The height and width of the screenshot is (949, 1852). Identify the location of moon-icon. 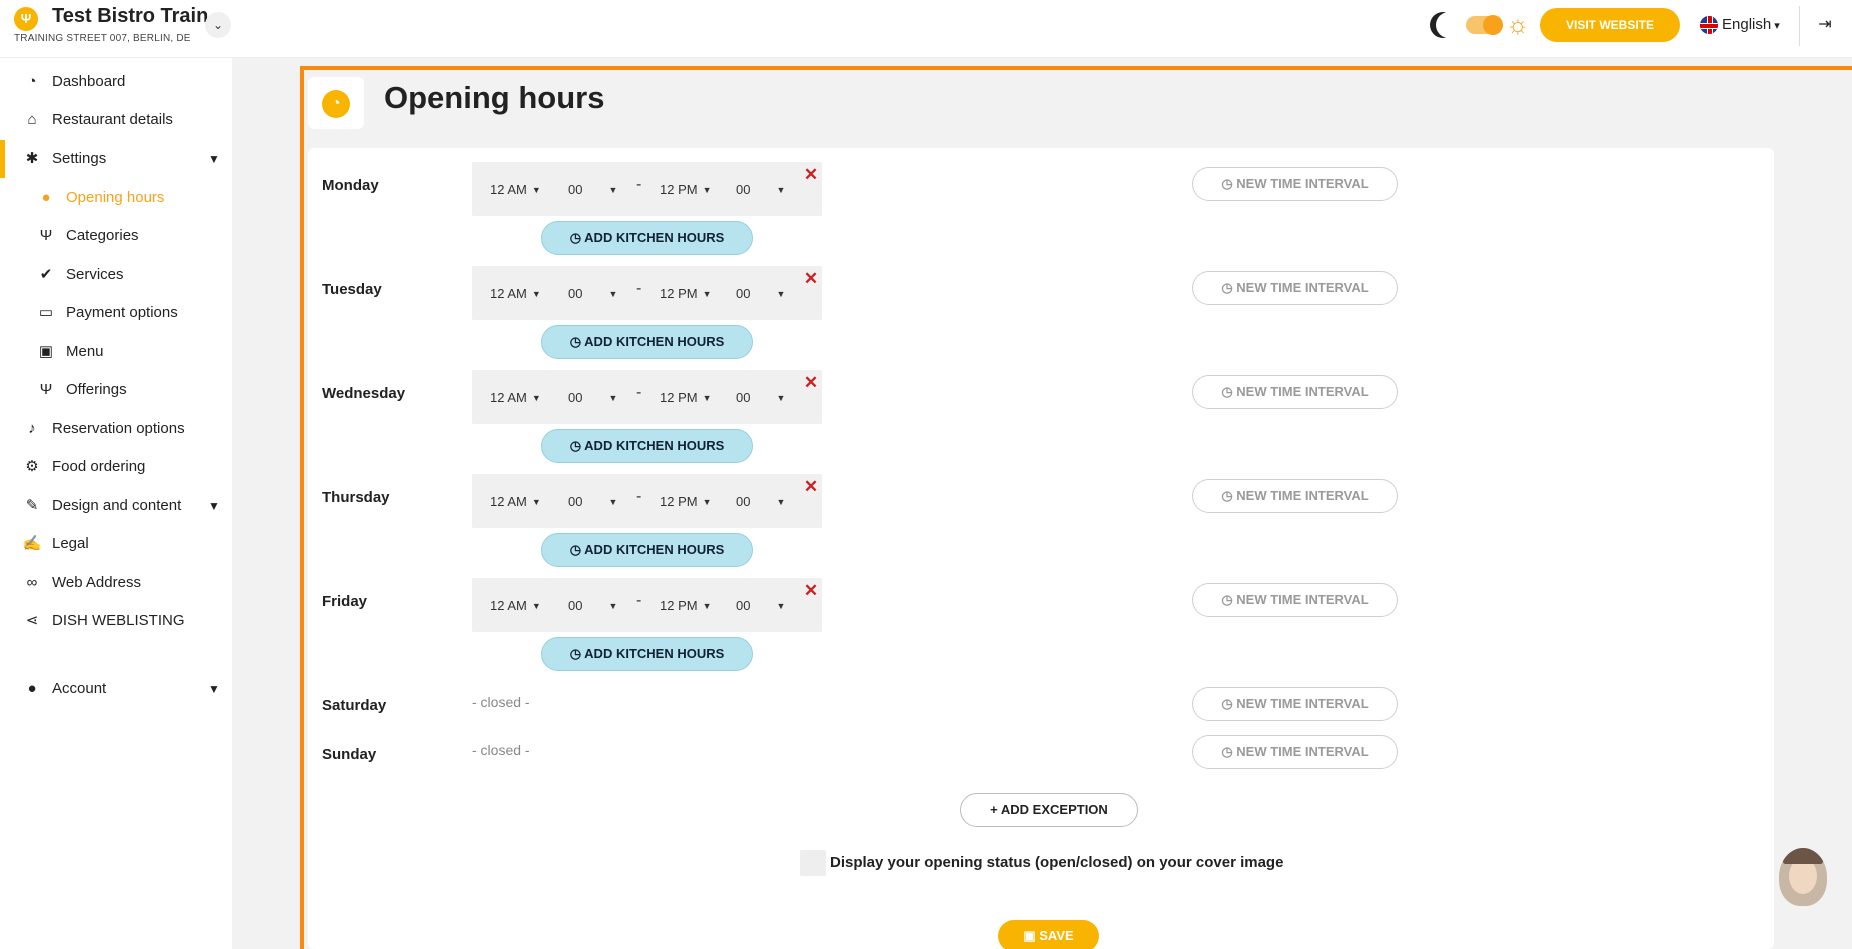
(1449, 25).